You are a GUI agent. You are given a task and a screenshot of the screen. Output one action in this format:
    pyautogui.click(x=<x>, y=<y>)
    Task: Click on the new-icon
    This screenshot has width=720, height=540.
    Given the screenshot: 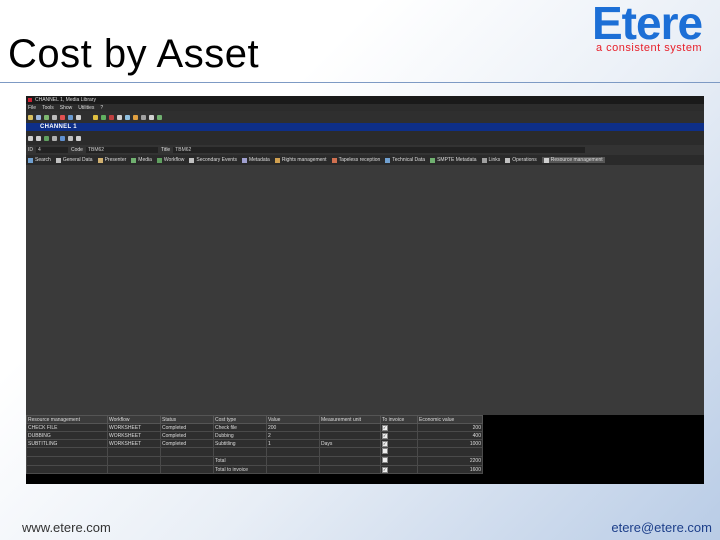 What is the action you would take?
    pyautogui.click(x=46, y=117)
    